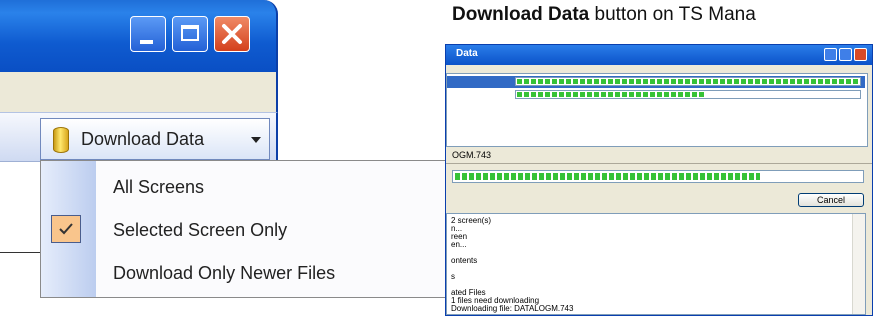 This screenshot has height=318, width=876. I want to click on menu-item-label: Selected Screen Only, so click(200, 230).